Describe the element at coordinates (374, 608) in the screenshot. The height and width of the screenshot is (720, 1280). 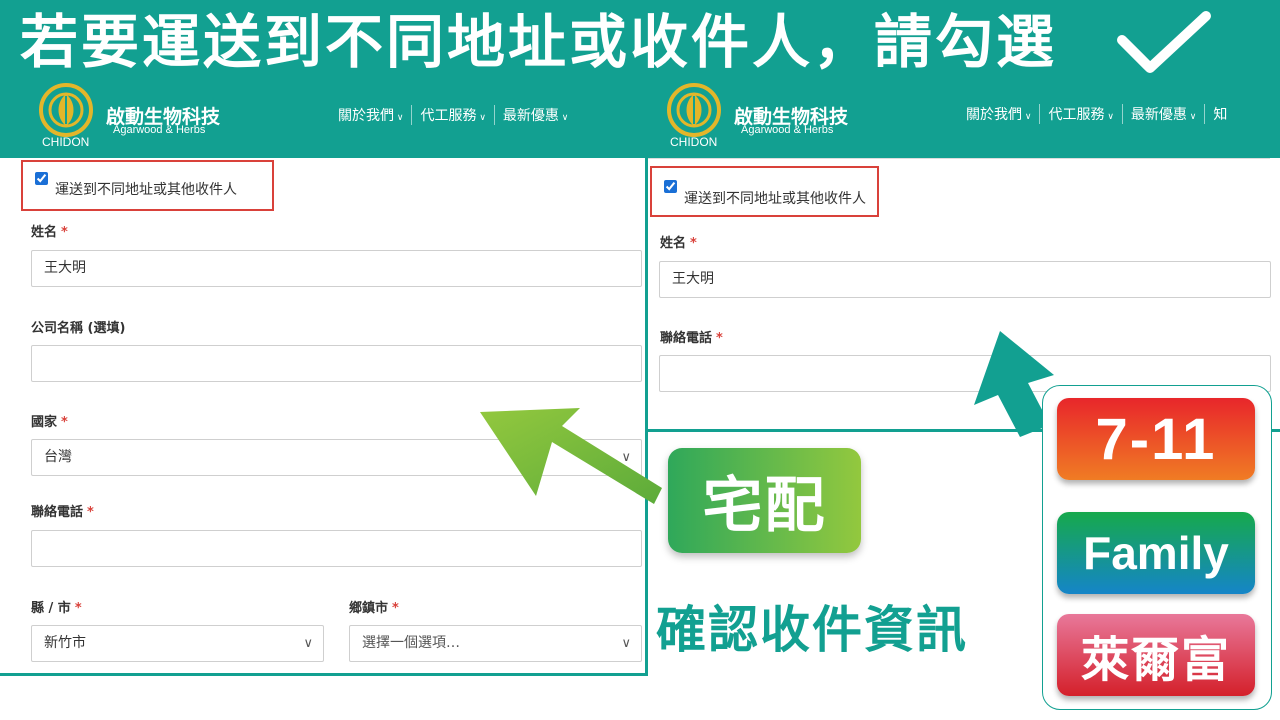
I see `town-label: 鄉鎮市 *` at that location.